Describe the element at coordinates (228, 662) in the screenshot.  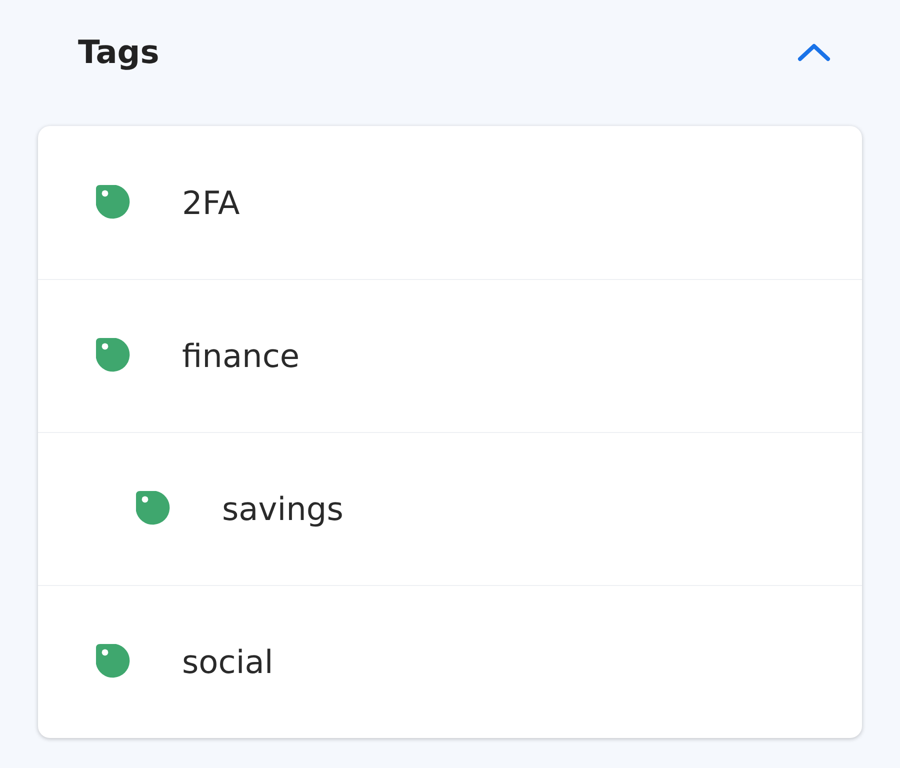
I see `tag-label: social` at that location.